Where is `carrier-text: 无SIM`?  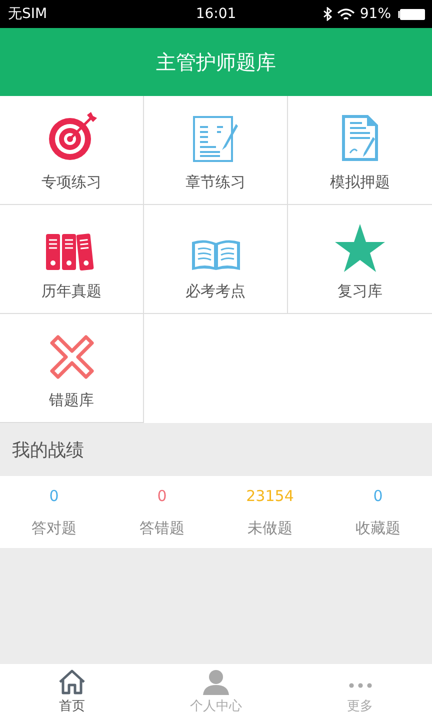 carrier-text: 无SIM is located at coordinates (28, 14).